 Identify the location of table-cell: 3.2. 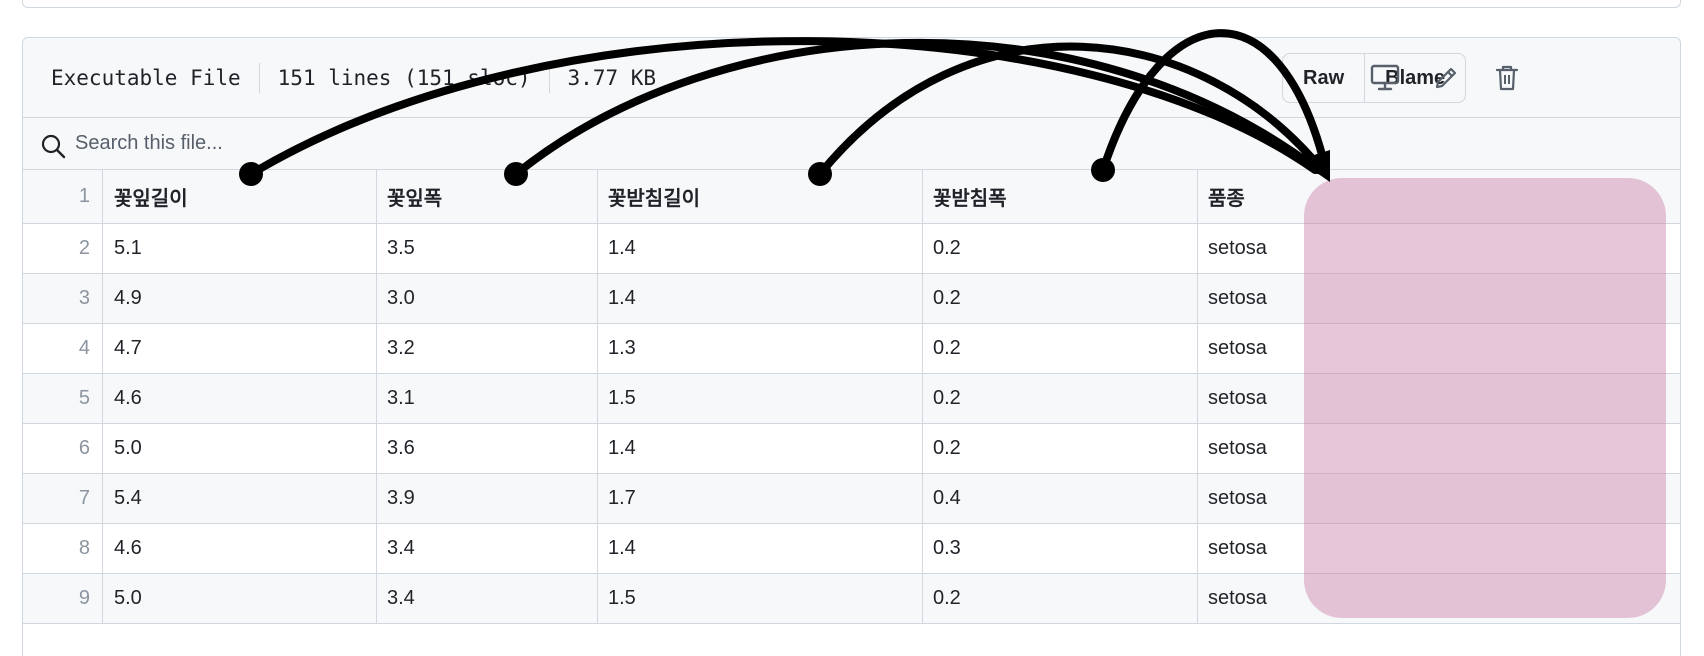
(487, 348).